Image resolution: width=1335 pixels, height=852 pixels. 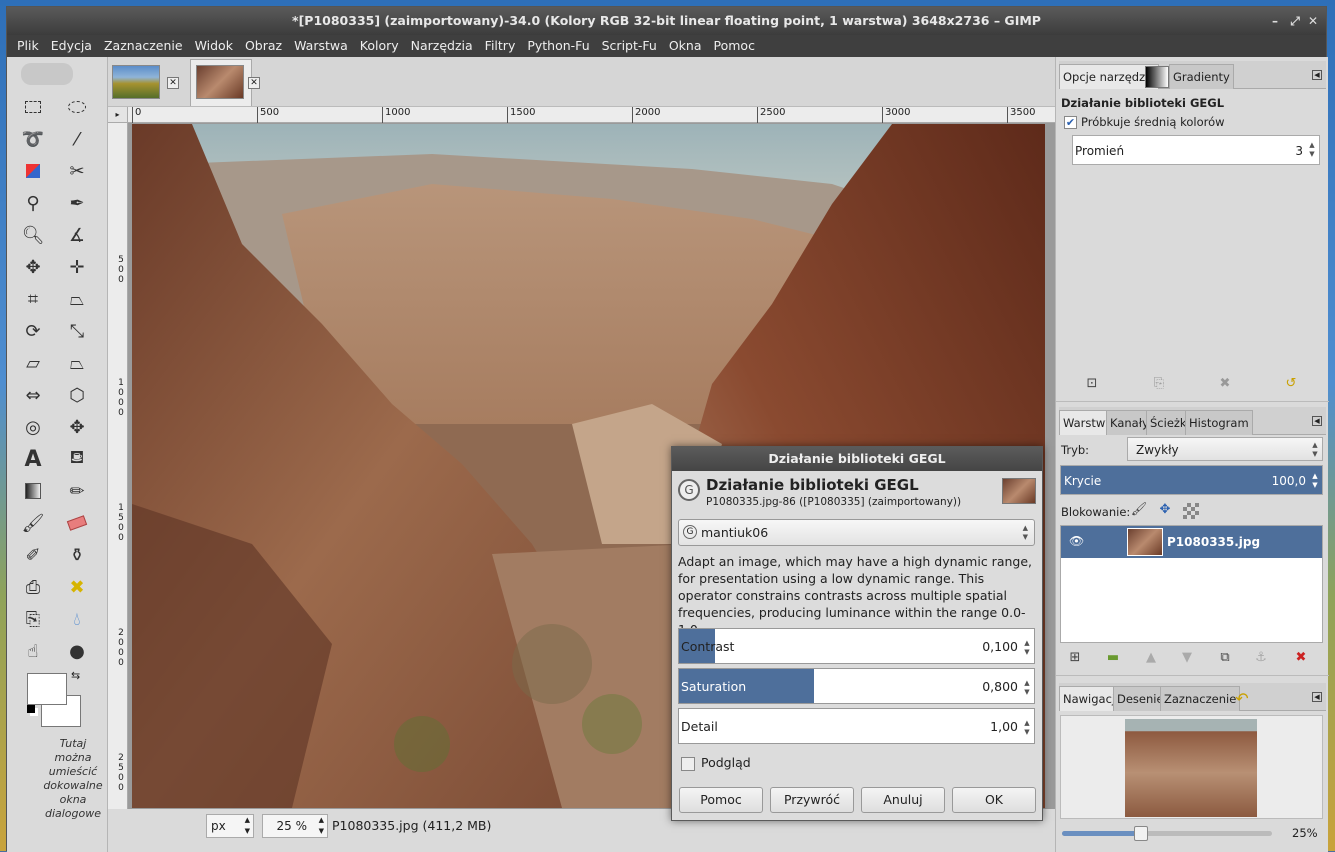 What do you see at coordinates (1201, 76) in the screenshot?
I see `tab-gradients: Gradienty` at bounding box center [1201, 76].